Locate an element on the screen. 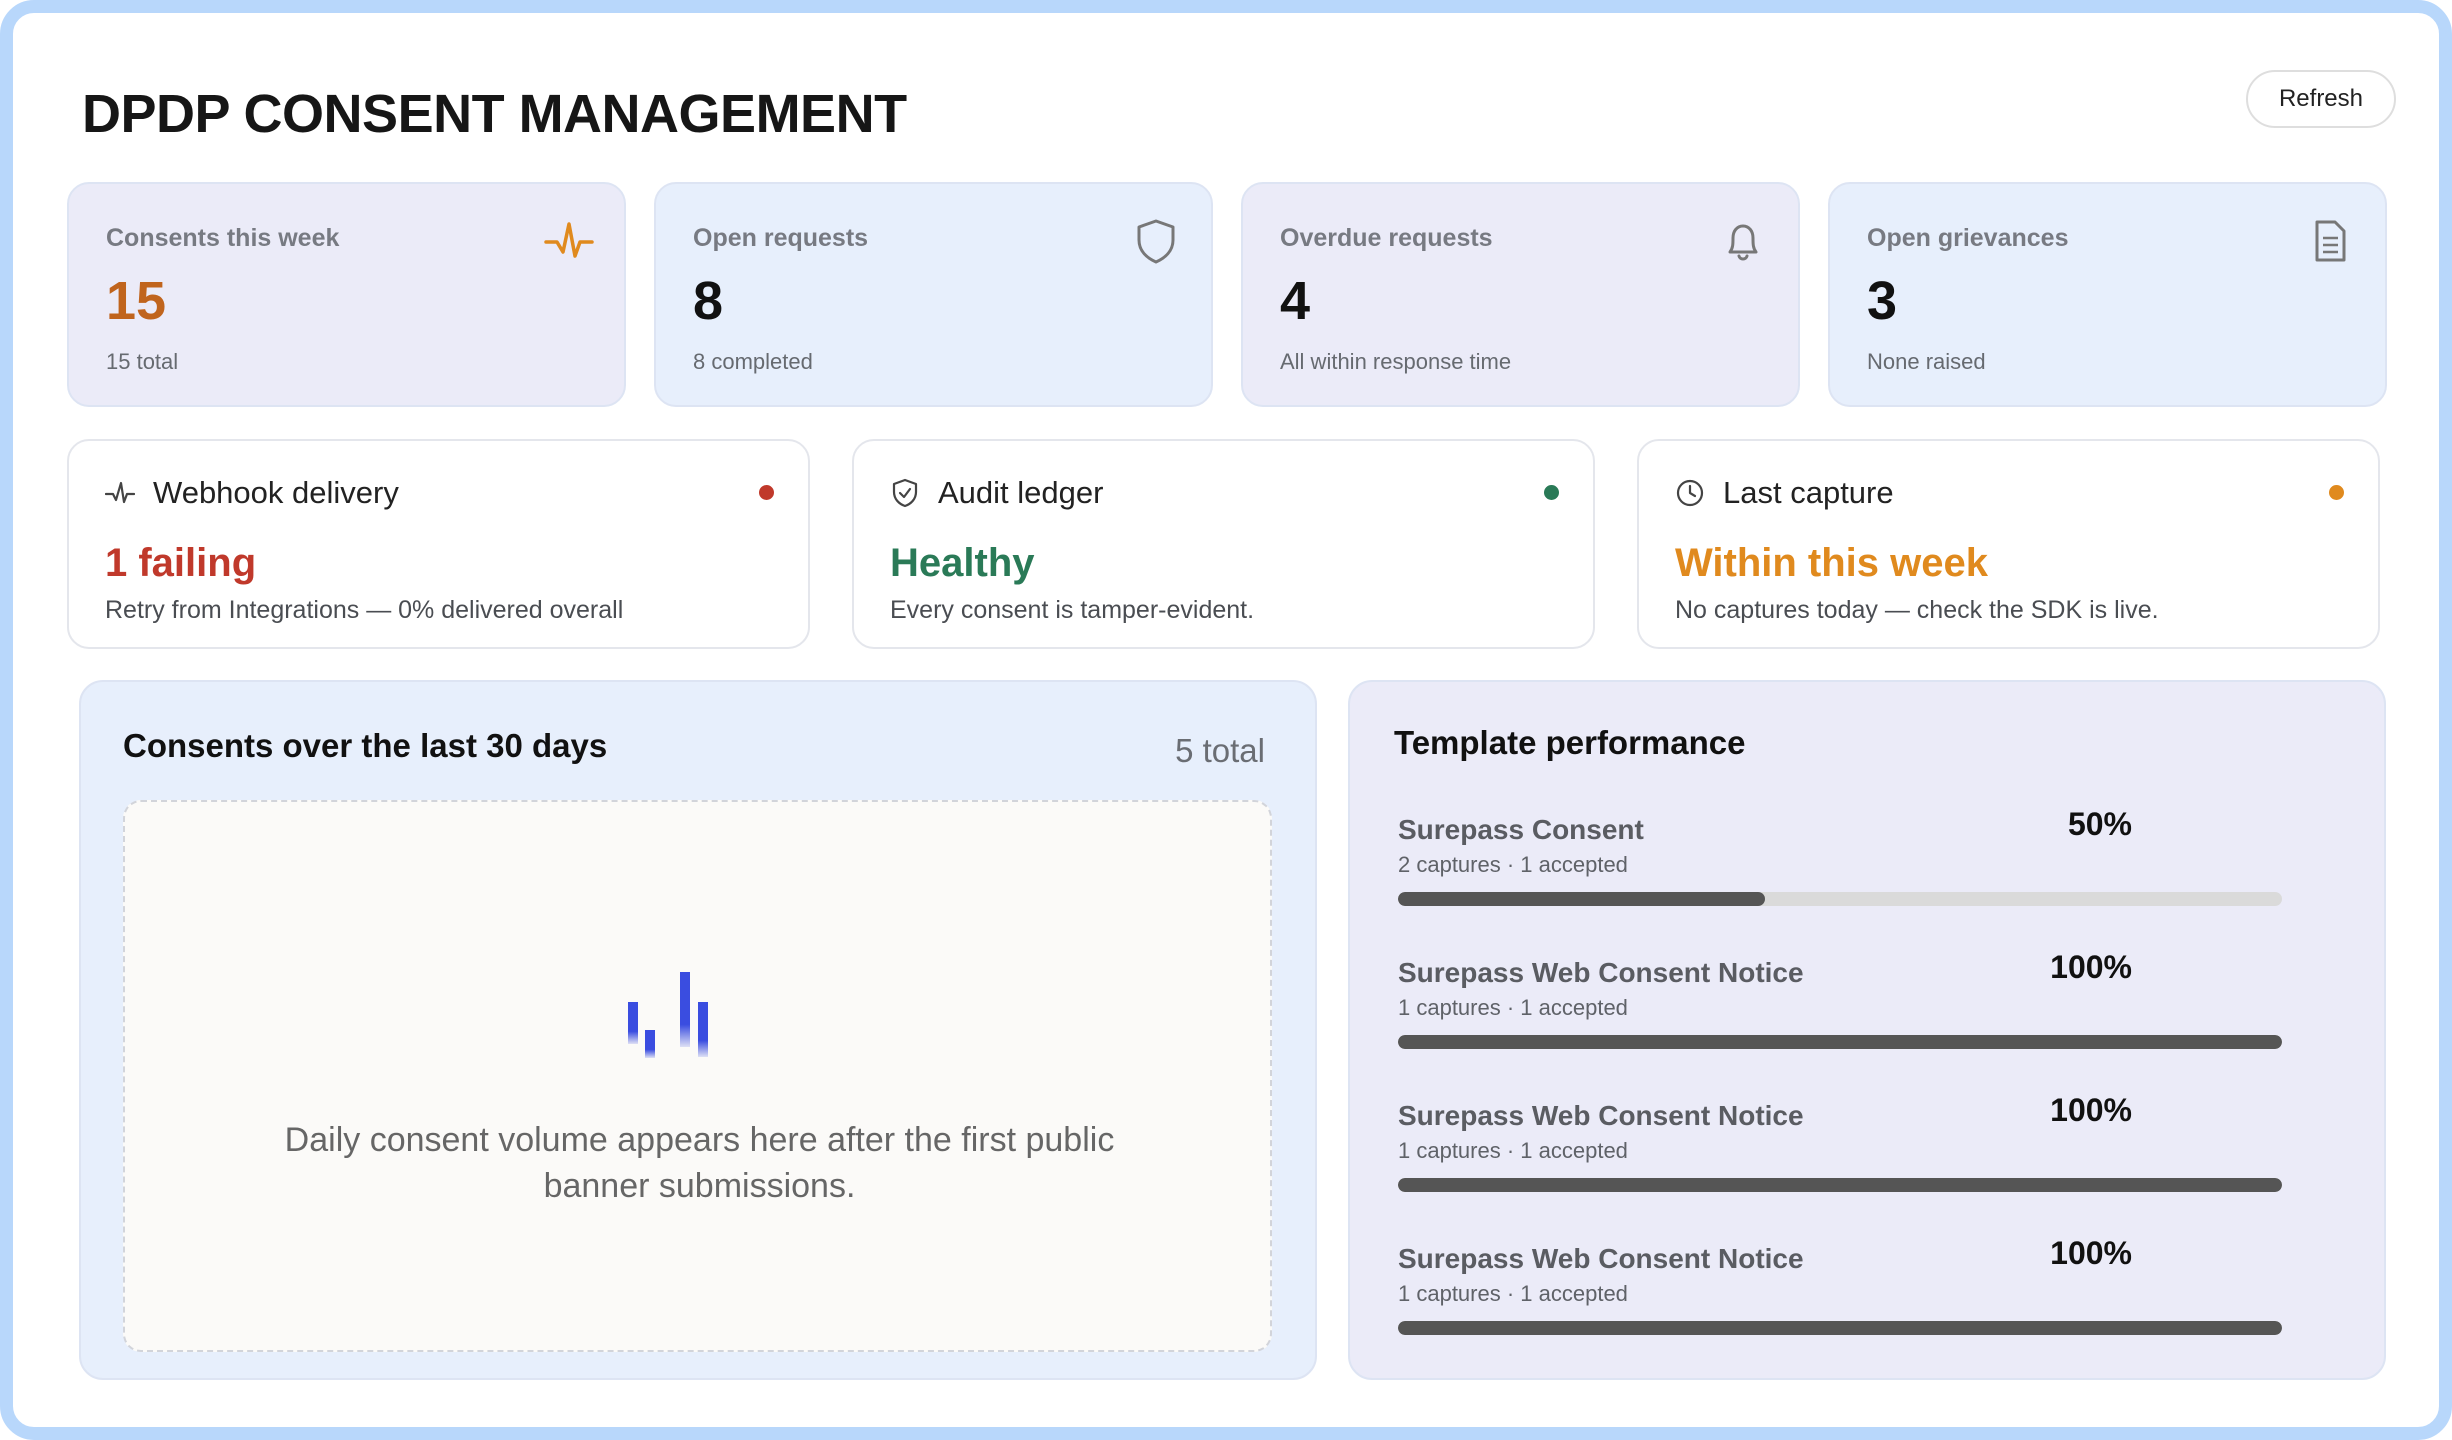 This screenshot has width=2452, height=1440. stat-label: Open requests is located at coordinates (781, 238).